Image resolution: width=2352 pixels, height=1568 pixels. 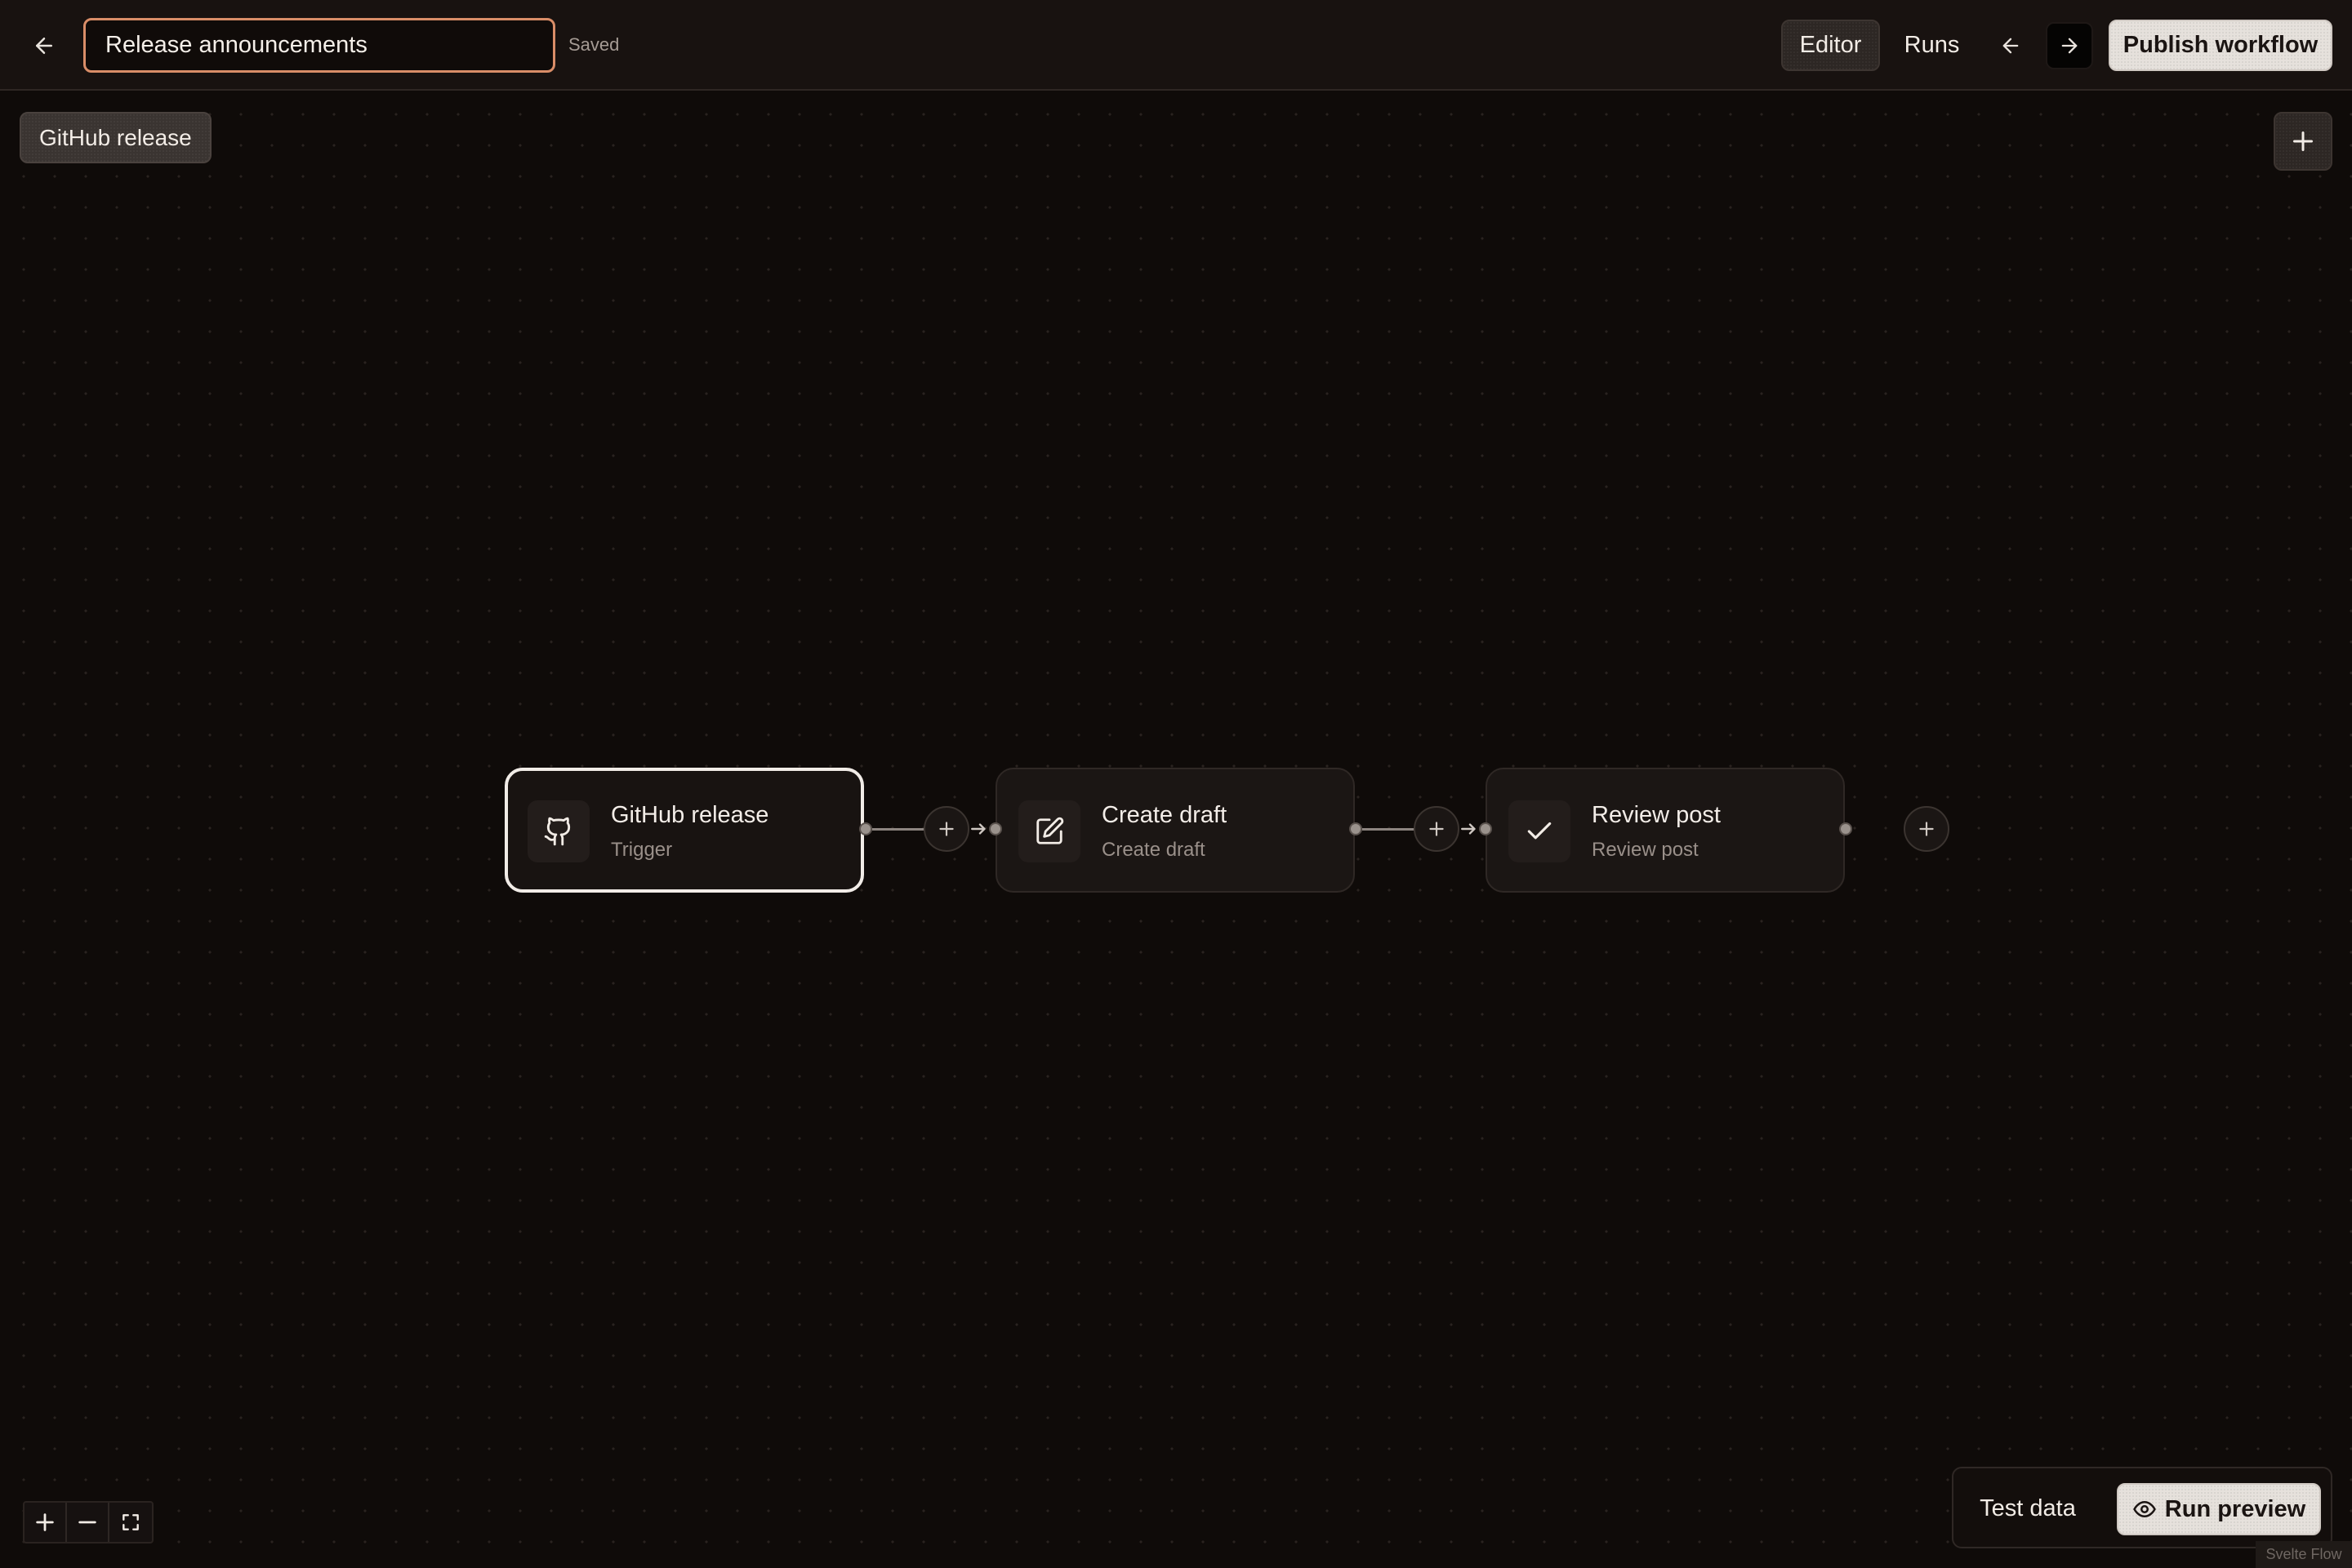 I want to click on check-icon, so click(x=1539, y=831).